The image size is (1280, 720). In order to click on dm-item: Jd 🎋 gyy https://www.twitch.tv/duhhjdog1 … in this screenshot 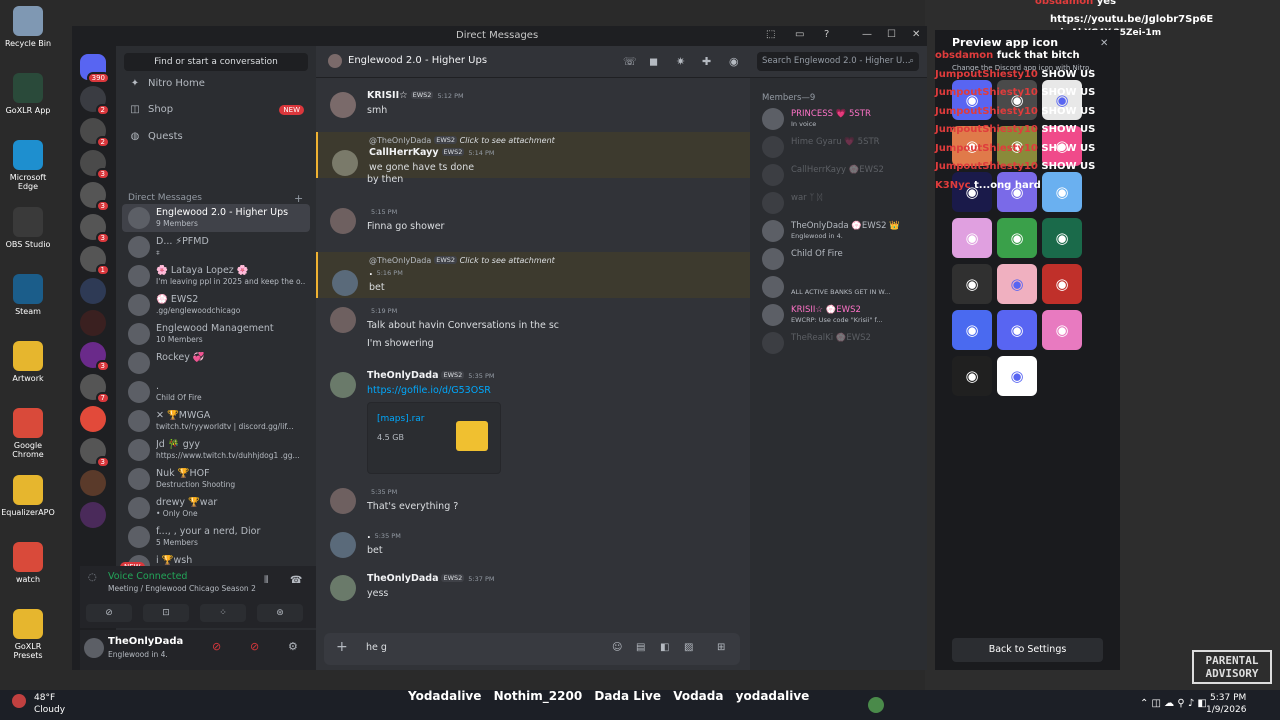, I will do `click(216, 450)`.